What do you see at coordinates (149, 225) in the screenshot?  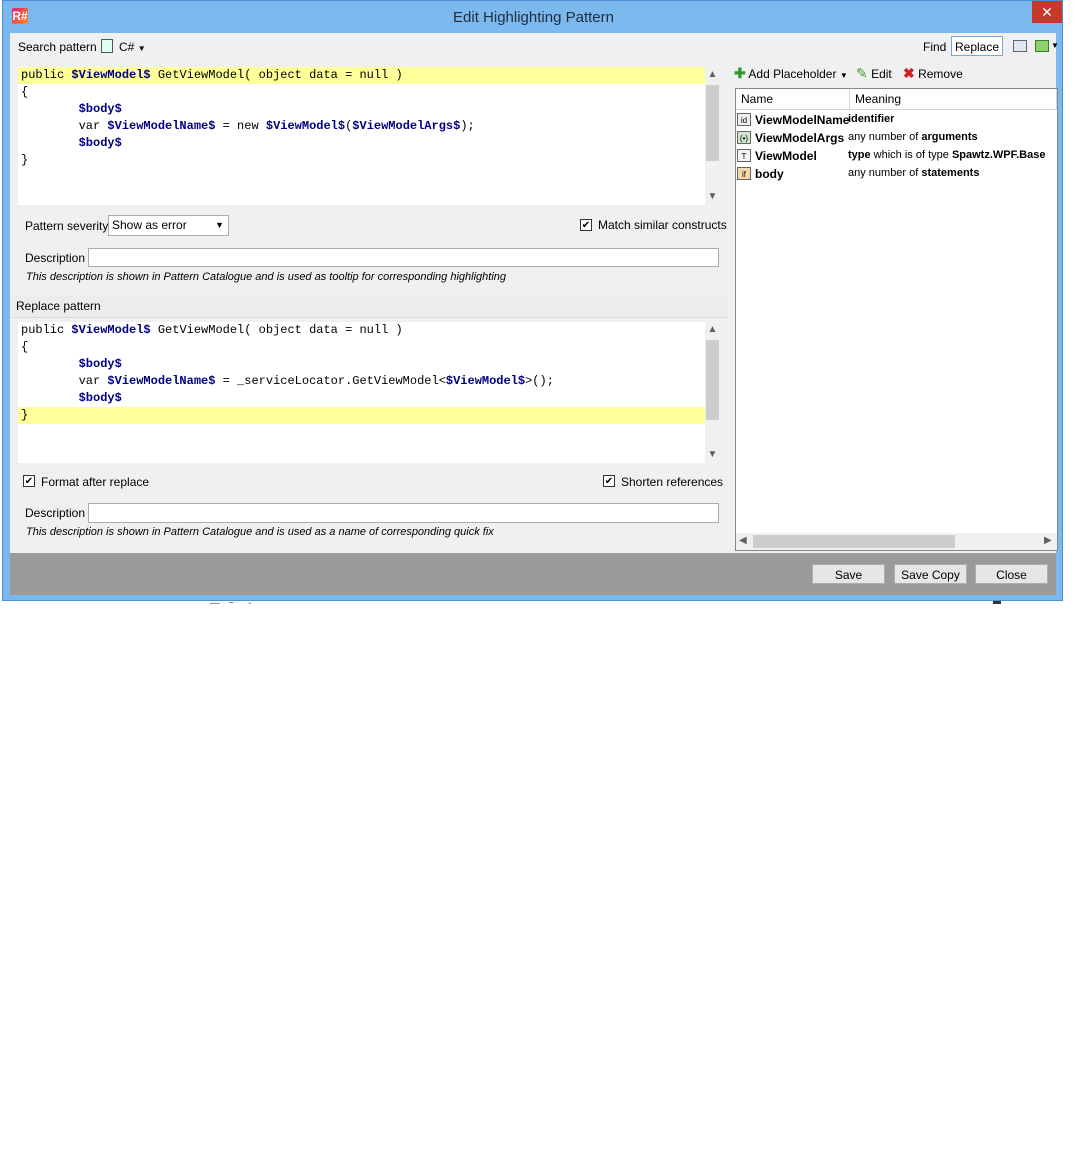 I see `pattern-severity-value: Show as error` at bounding box center [149, 225].